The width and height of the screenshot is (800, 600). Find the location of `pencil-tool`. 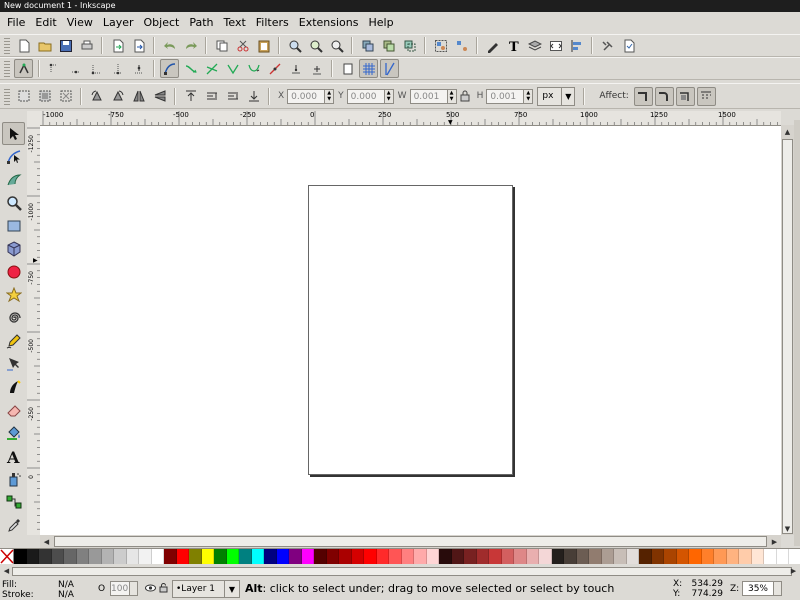

pencil-tool is located at coordinates (13, 340).